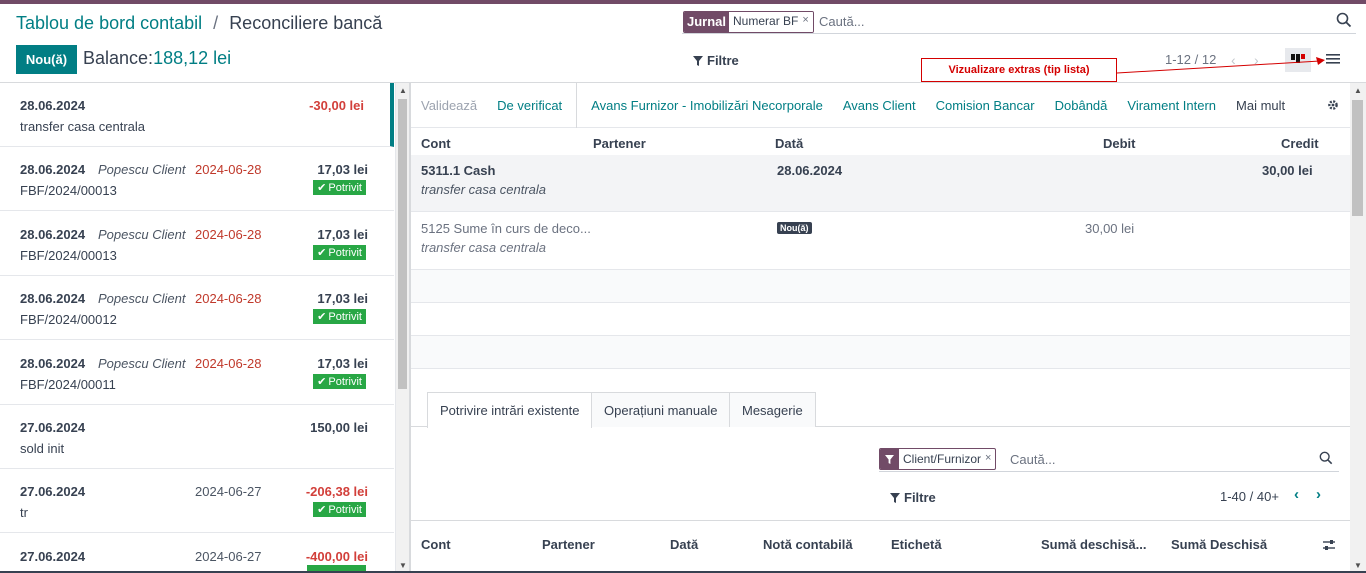 The width and height of the screenshot is (1366, 573). Describe the element at coordinates (577, 105) in the screenshot. I see `action-divider` at that location.